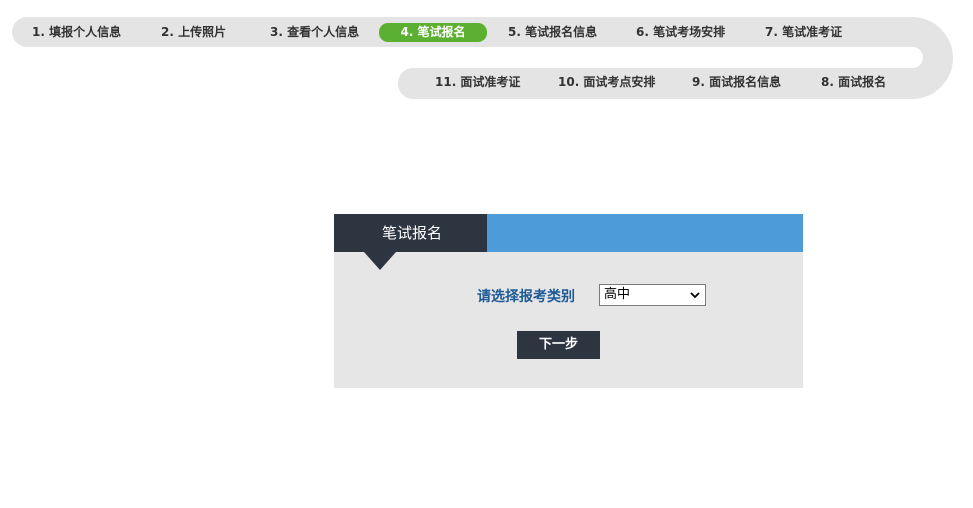 The width and height of the screenshot is (973, 508). I want to click on chevron-down-icon, so click(695, 295).